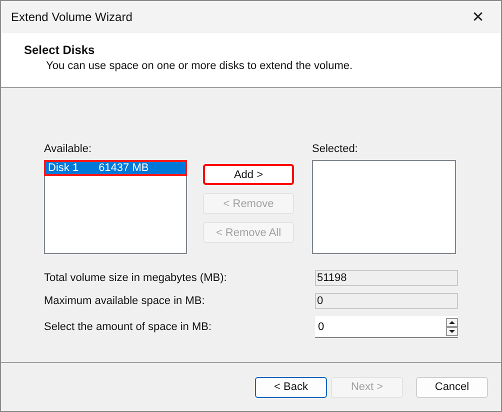 This screenshot has height=412, width=502. I want to click on spin-field: 0, so click(386, 327).